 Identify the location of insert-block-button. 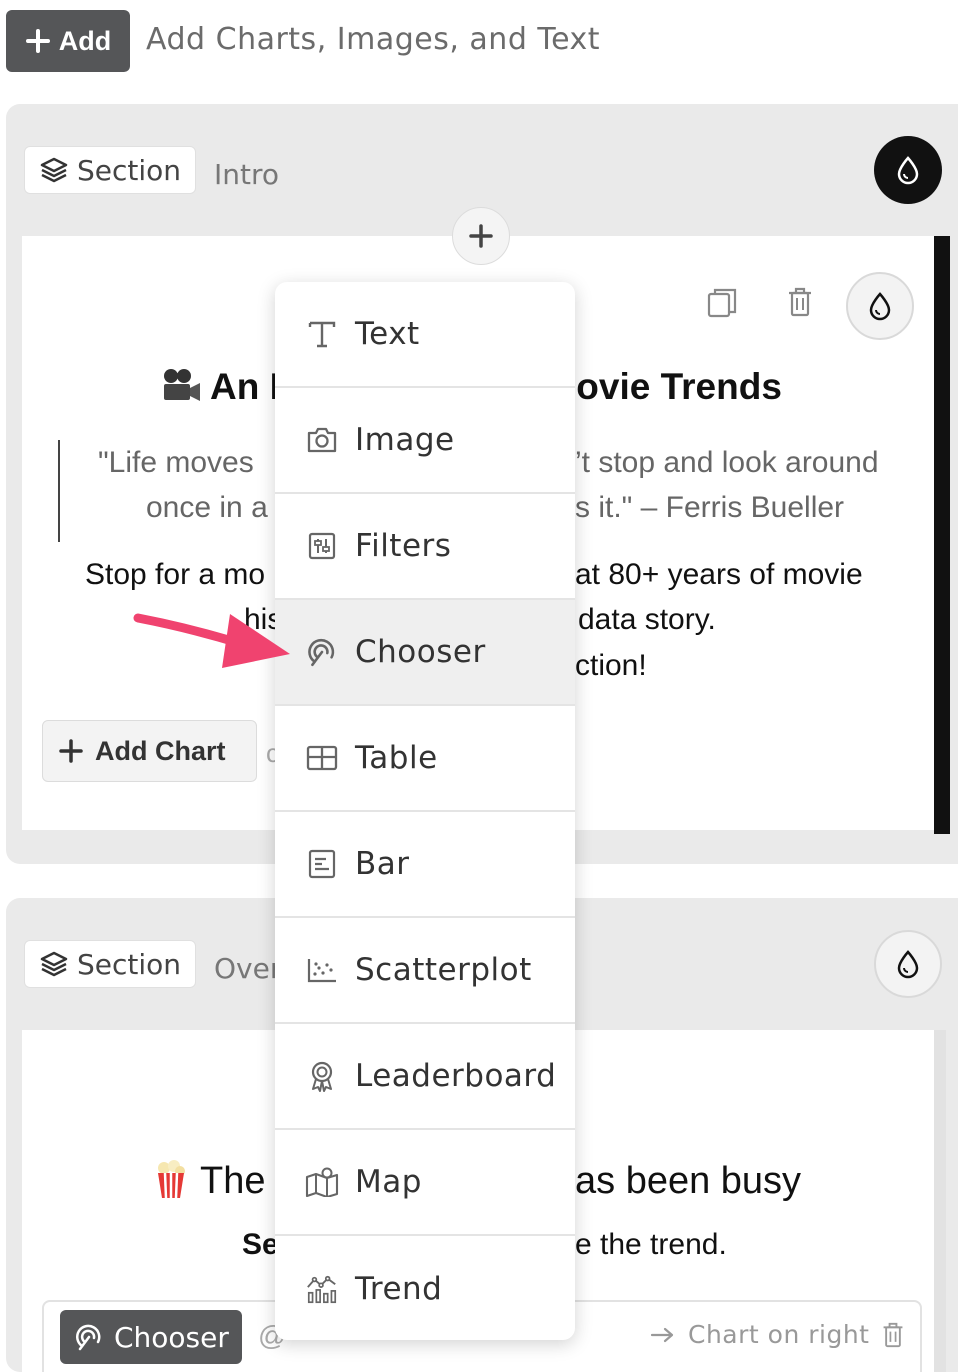
(481, 236).